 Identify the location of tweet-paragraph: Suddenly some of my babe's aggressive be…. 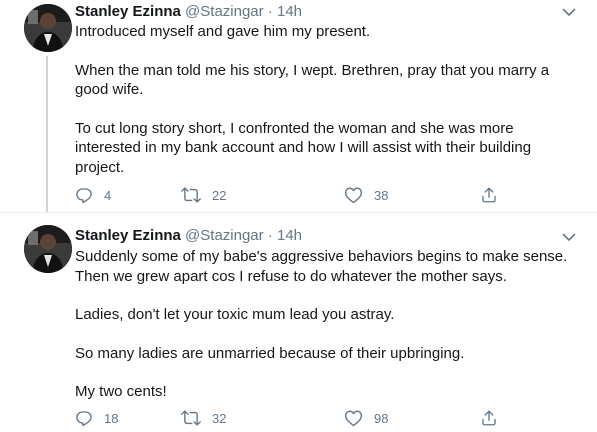
(321, 266).